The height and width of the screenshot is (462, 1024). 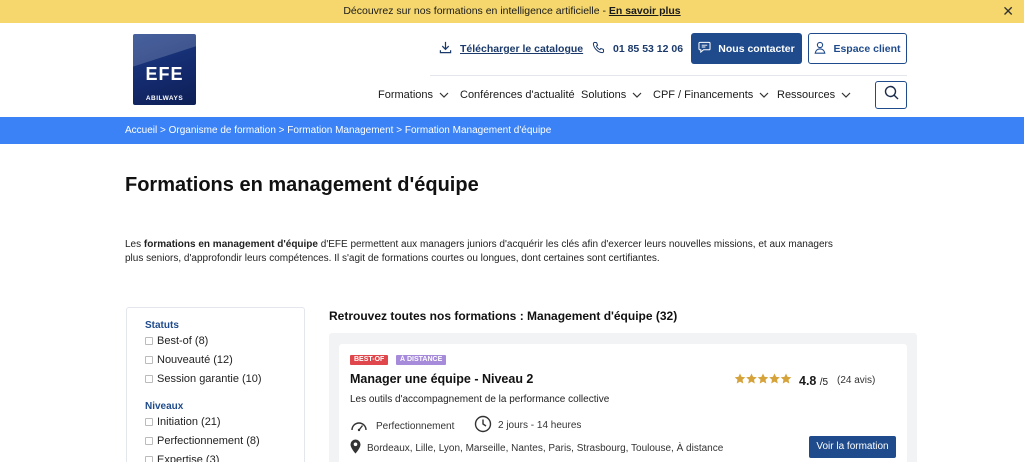 I want to click on filter-label: Session garantie (10), so click(x=209, y=379).